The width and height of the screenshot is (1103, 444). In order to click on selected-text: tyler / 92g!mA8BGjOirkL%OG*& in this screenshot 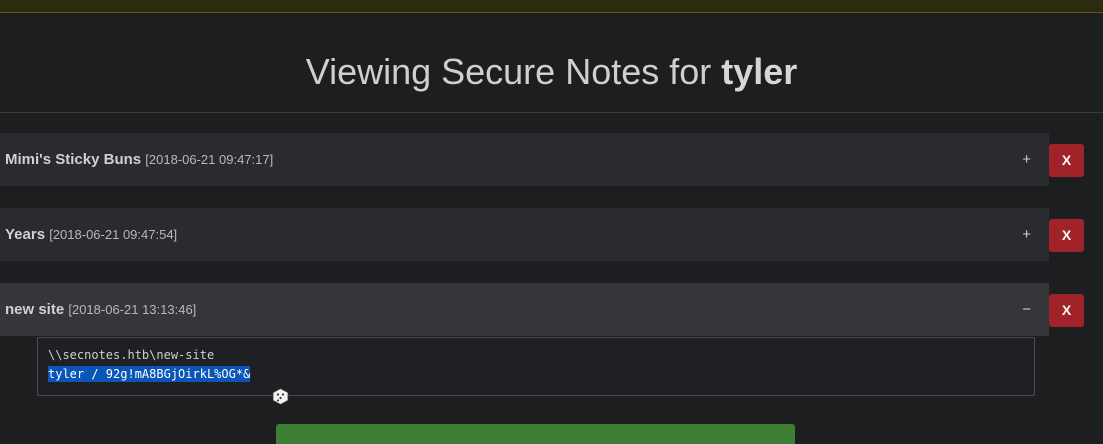, I will do `click(149, 374)`.